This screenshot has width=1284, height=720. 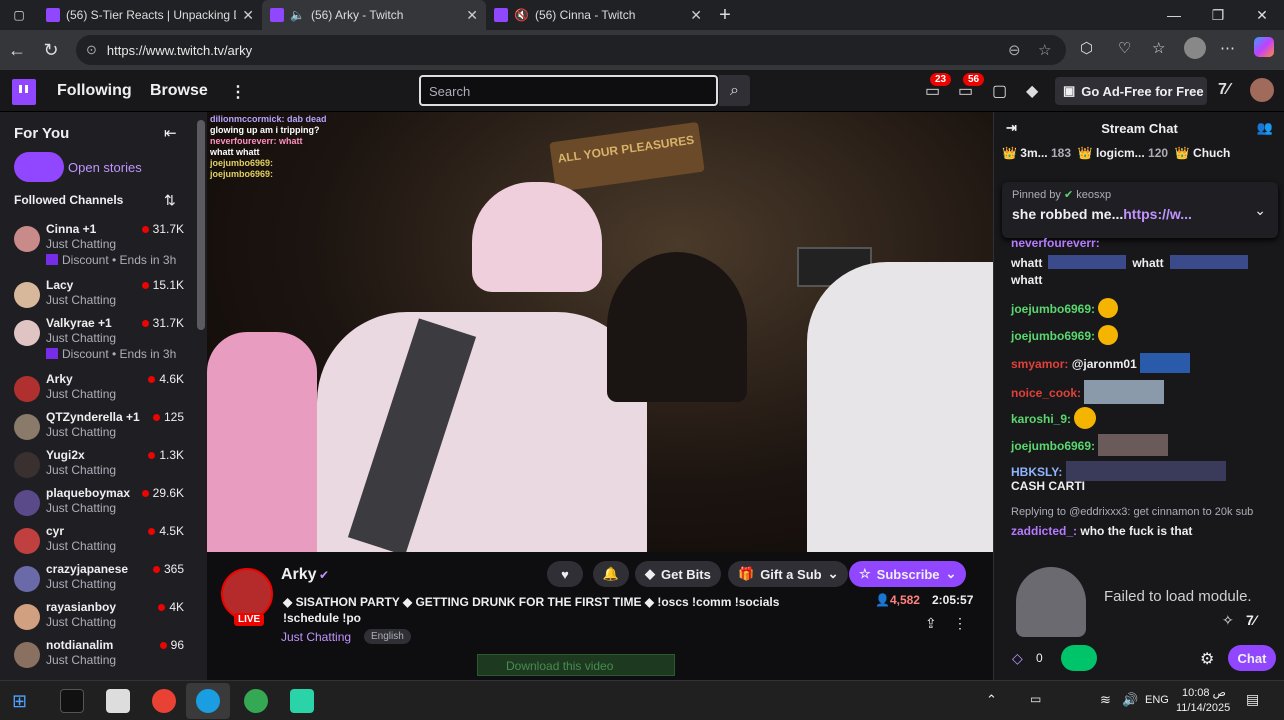 I want to click on sort-icon: ⇅, so click(x=170, y=200).